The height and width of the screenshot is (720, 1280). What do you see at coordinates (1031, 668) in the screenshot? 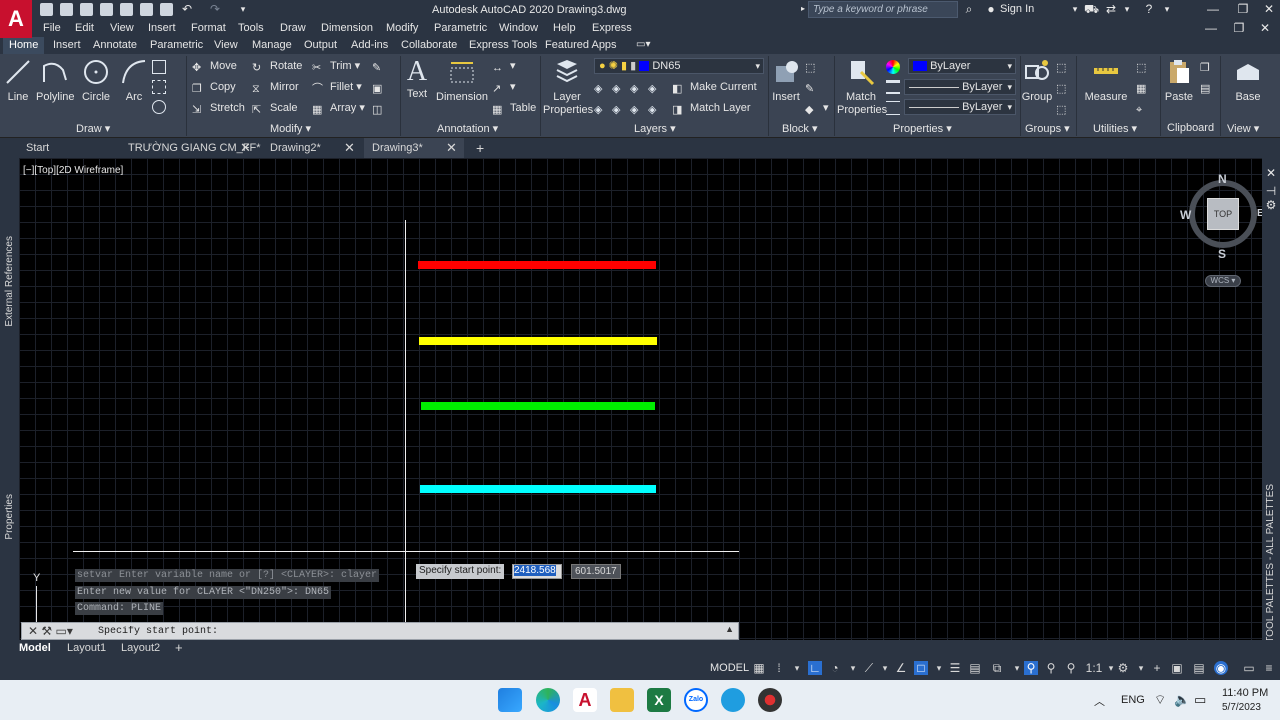
I see `annotation-visibility-icon: ⚲` at bounding box center [1031, 668].